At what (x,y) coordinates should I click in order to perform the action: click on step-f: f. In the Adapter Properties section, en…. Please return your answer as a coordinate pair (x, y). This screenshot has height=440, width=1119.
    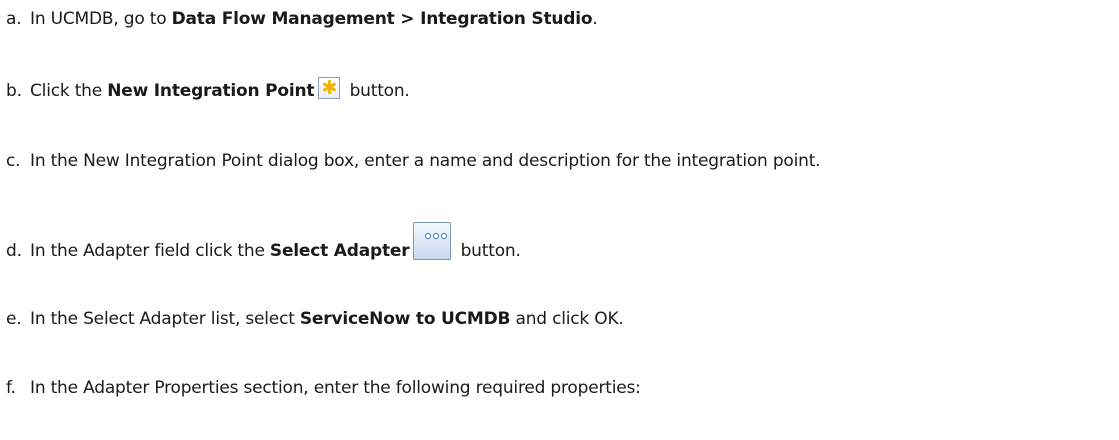
    Looking at the image, I should click on (323, 388).